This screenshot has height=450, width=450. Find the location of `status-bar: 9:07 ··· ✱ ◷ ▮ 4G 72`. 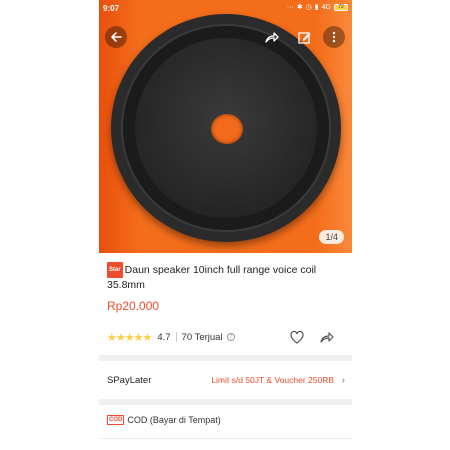

status-bar: 9:07 ··· ✱ ◷ ▮ 4G 72 is located at coordinates (225, 9).